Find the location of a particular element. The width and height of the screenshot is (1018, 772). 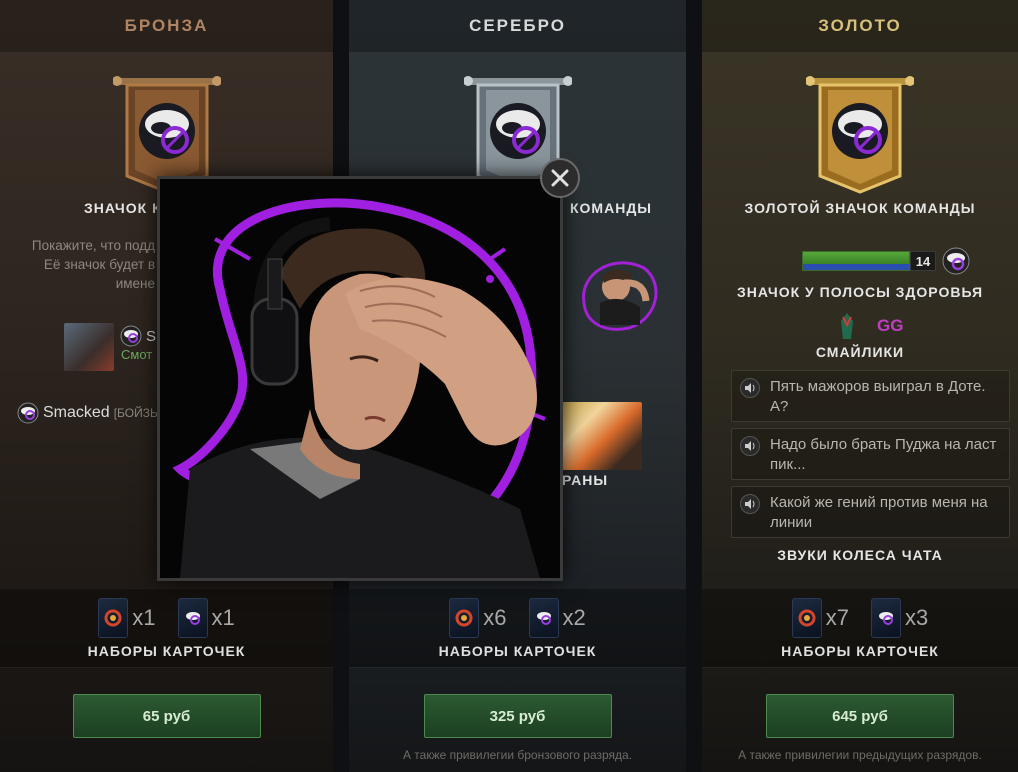

close-icon is located at coordinates (560, 178).